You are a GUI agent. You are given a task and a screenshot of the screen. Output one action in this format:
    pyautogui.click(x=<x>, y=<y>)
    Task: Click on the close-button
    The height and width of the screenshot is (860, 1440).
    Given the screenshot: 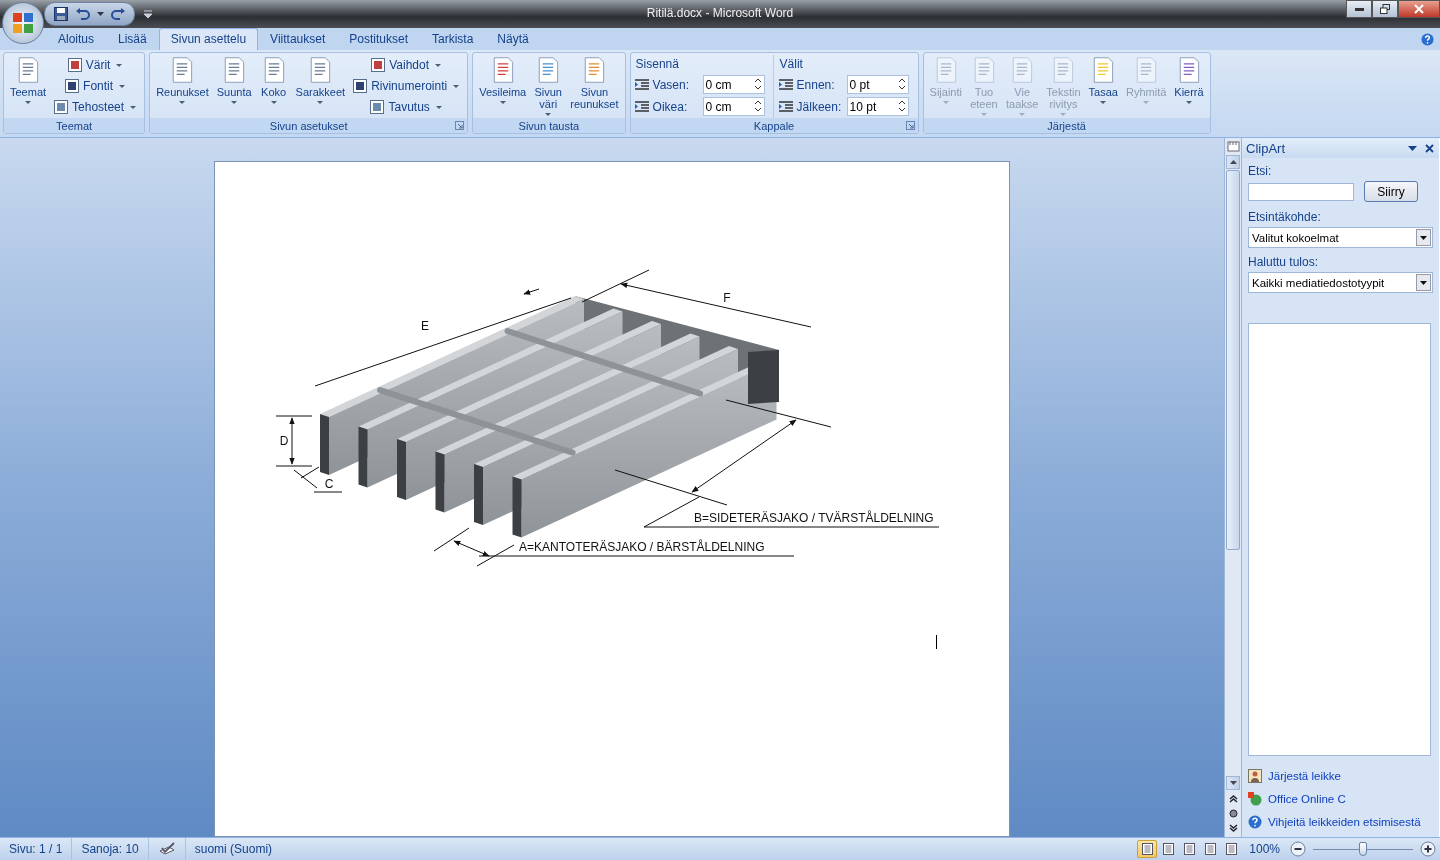 What is the action you would take?
    pyautogui.click(x=1419, y=9)
    